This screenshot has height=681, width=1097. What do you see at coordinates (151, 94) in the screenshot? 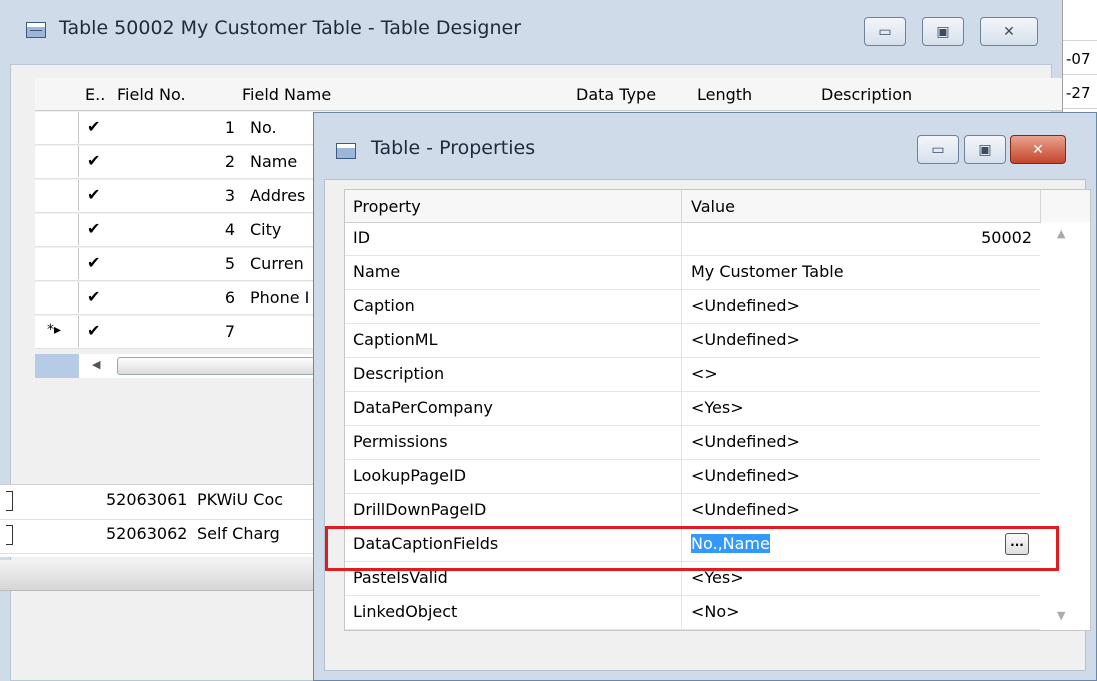
I see `column-field-no: Field No.` at bounding box center [151, 94].